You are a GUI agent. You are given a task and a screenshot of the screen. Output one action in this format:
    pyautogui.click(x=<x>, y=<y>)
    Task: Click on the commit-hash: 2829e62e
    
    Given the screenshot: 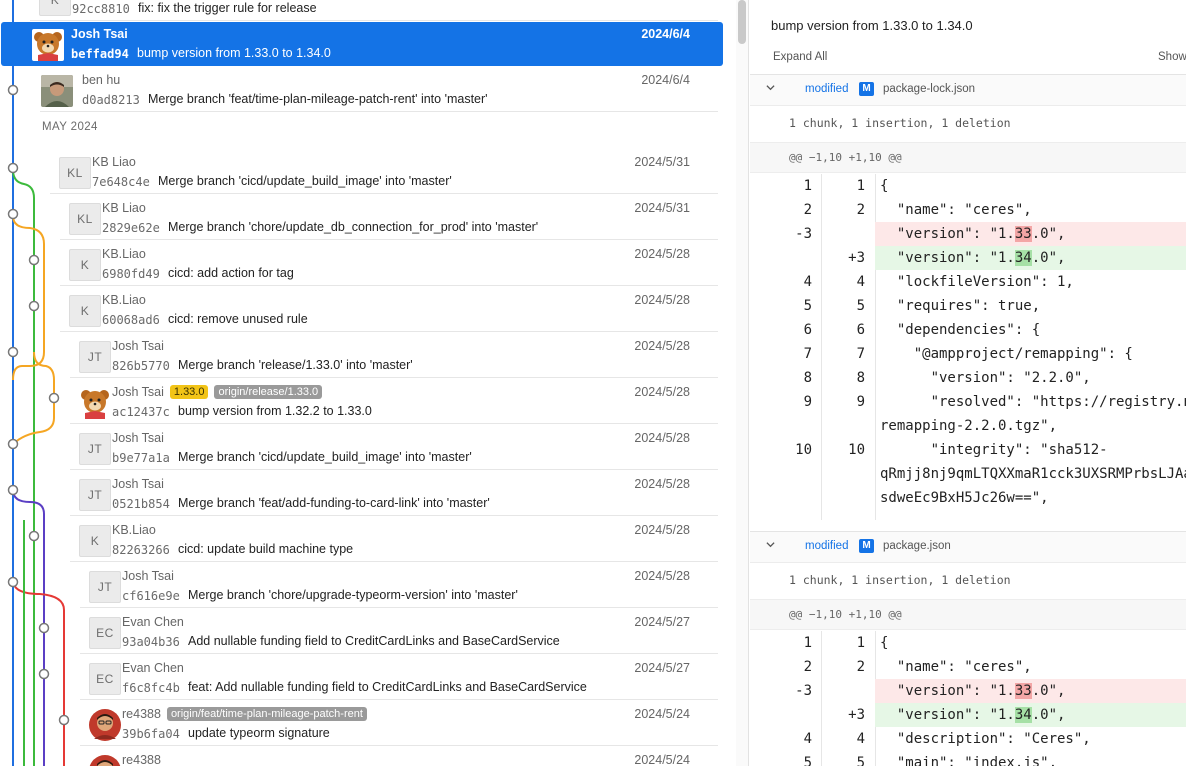 What is the action you would take?
    pyautogui.click(x=131, y=228)
    